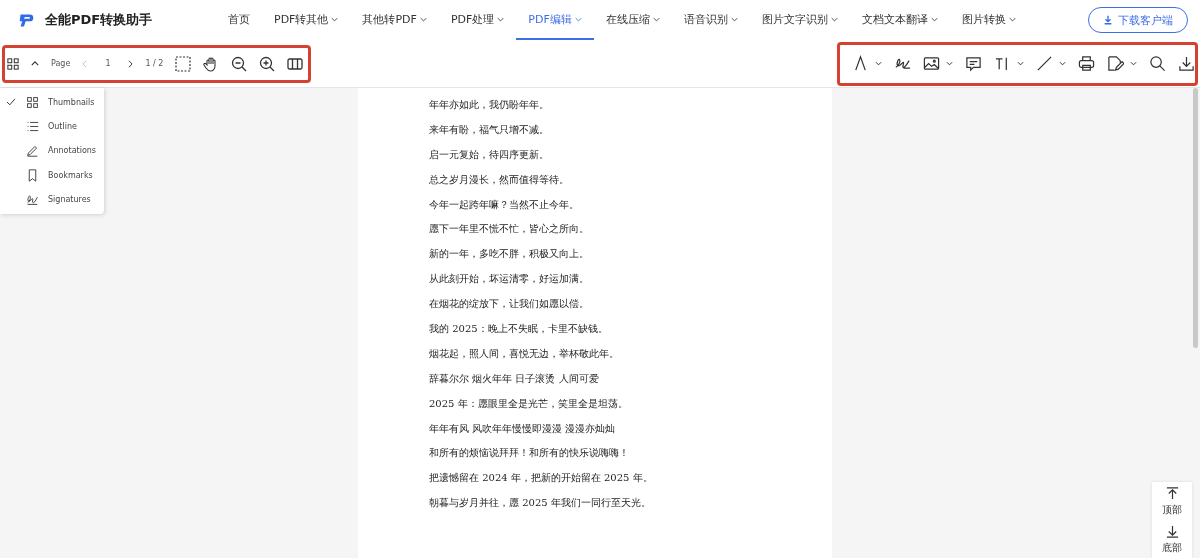 The width and height of the screenshot is (1200, 558). I want to click on document-line: 总之岁月漫长，然而值得等待。, so click(499, 179).